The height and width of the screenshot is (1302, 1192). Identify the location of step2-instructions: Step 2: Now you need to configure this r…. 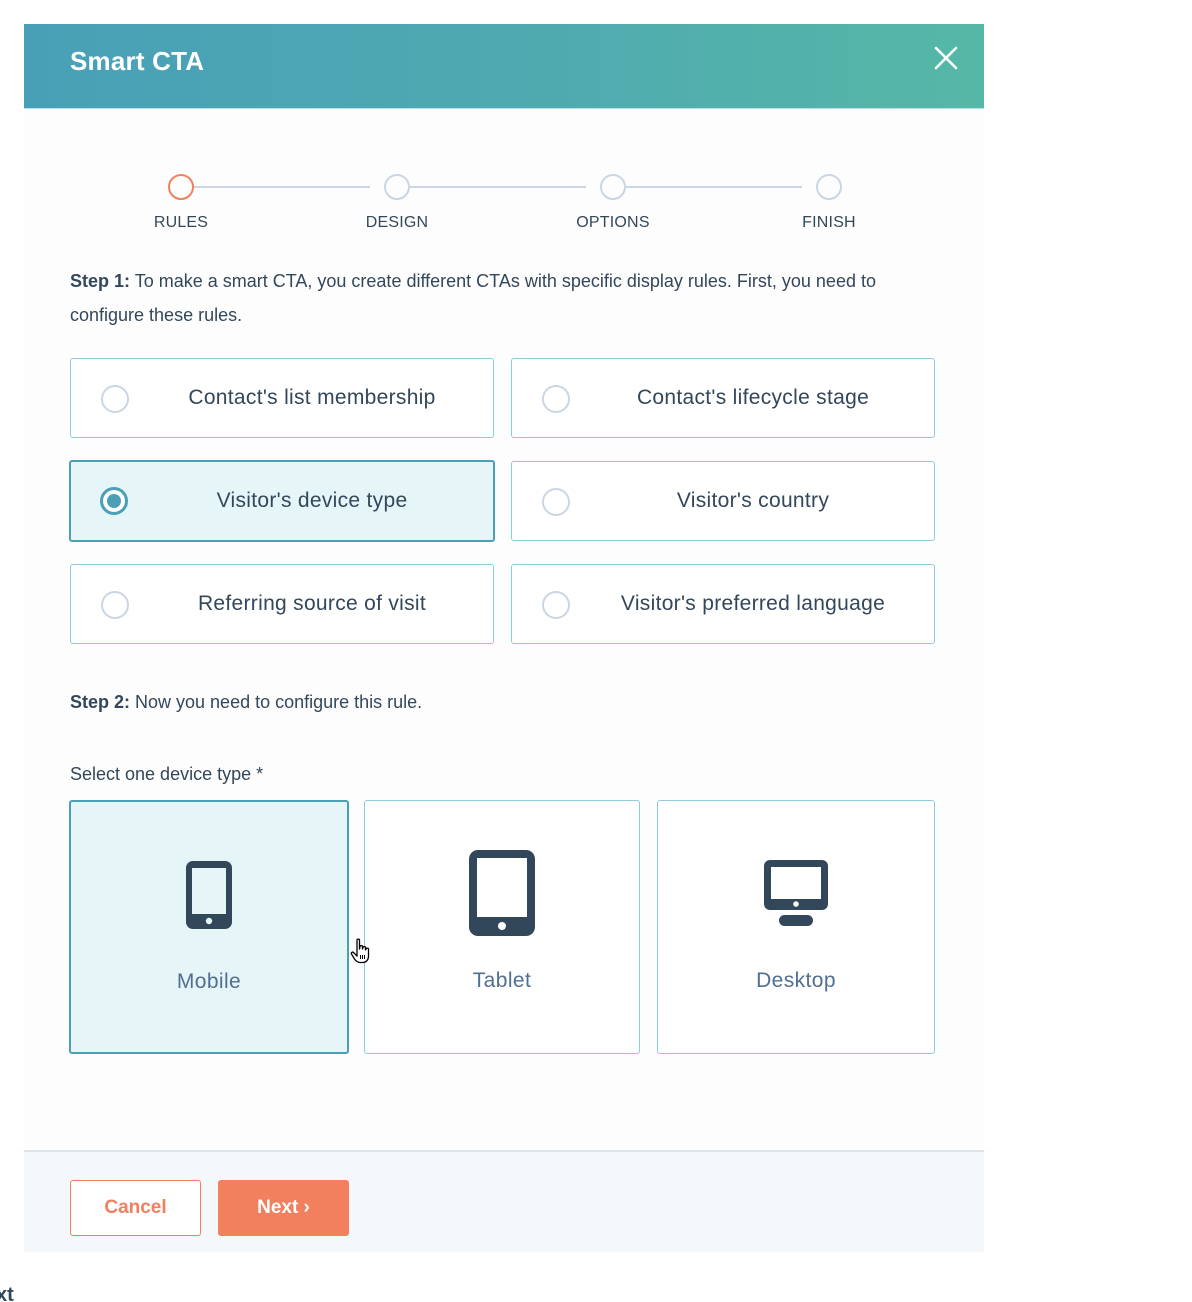
(246, 702).